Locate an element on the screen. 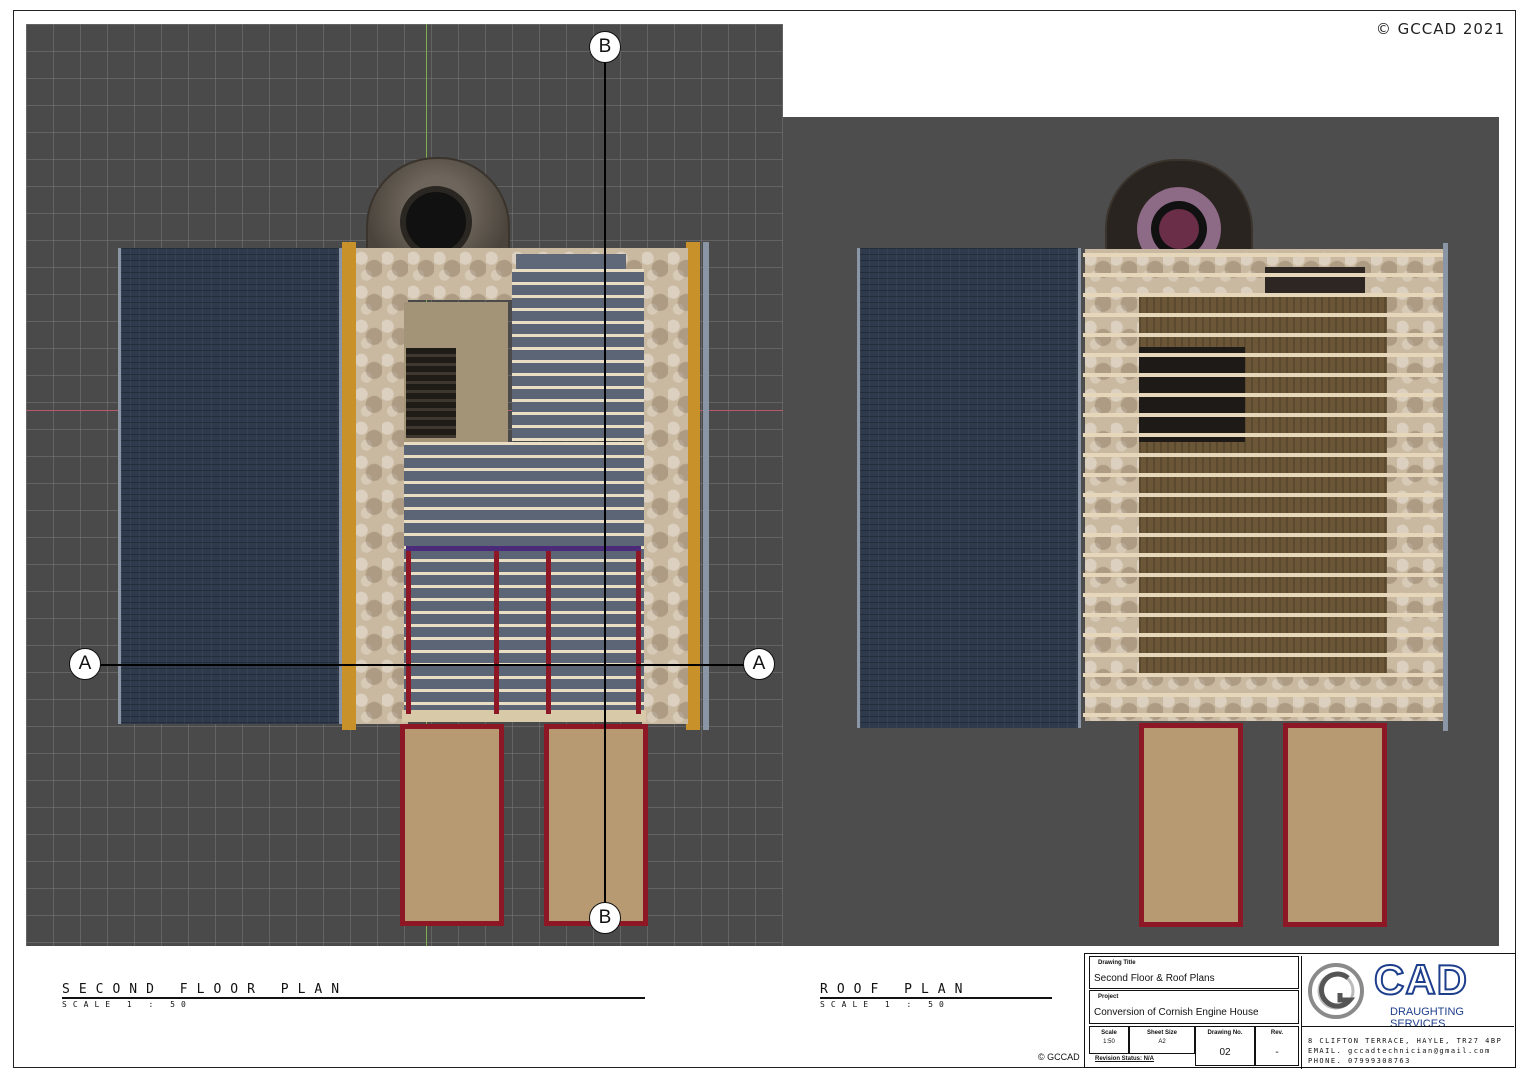 The width and height of the screenshot is (1529, 1080). right-roof-edge is located at coordinates (706, 486).